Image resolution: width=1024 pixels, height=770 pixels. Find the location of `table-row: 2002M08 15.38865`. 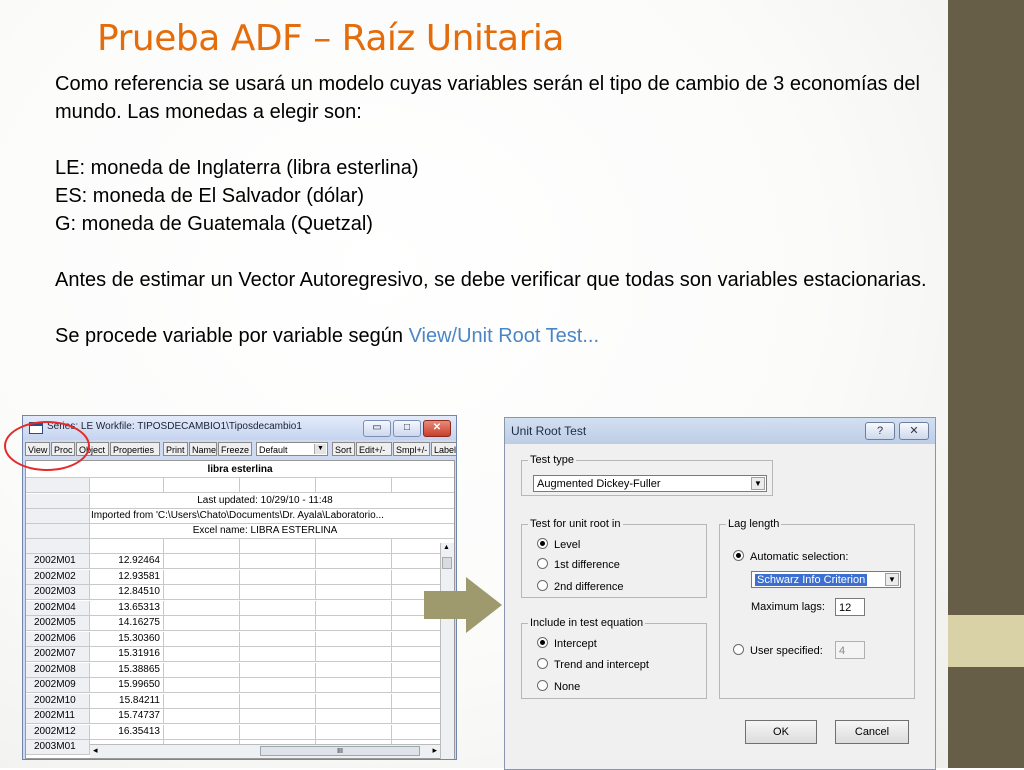

table-row: 2002M08 15.38865 is located at coordinates (240, 670).